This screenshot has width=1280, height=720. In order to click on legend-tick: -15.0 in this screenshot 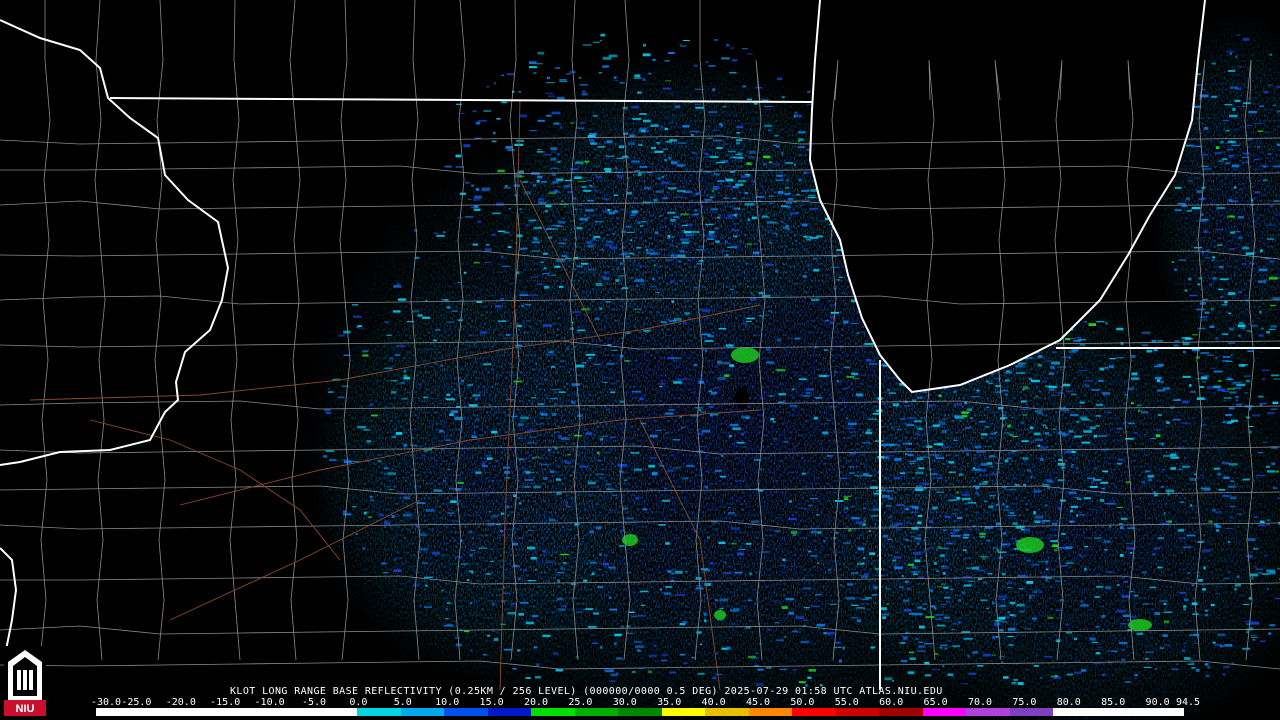, I will do `click(225, 702)`.